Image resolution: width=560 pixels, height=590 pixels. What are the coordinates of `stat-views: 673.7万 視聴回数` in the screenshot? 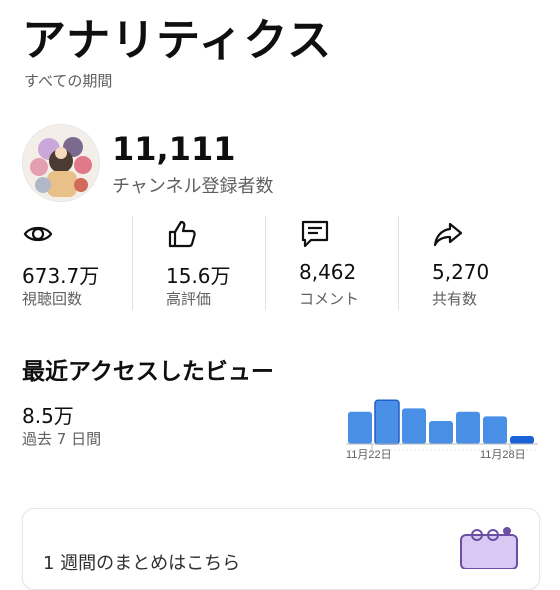 It's located at (82, 264).